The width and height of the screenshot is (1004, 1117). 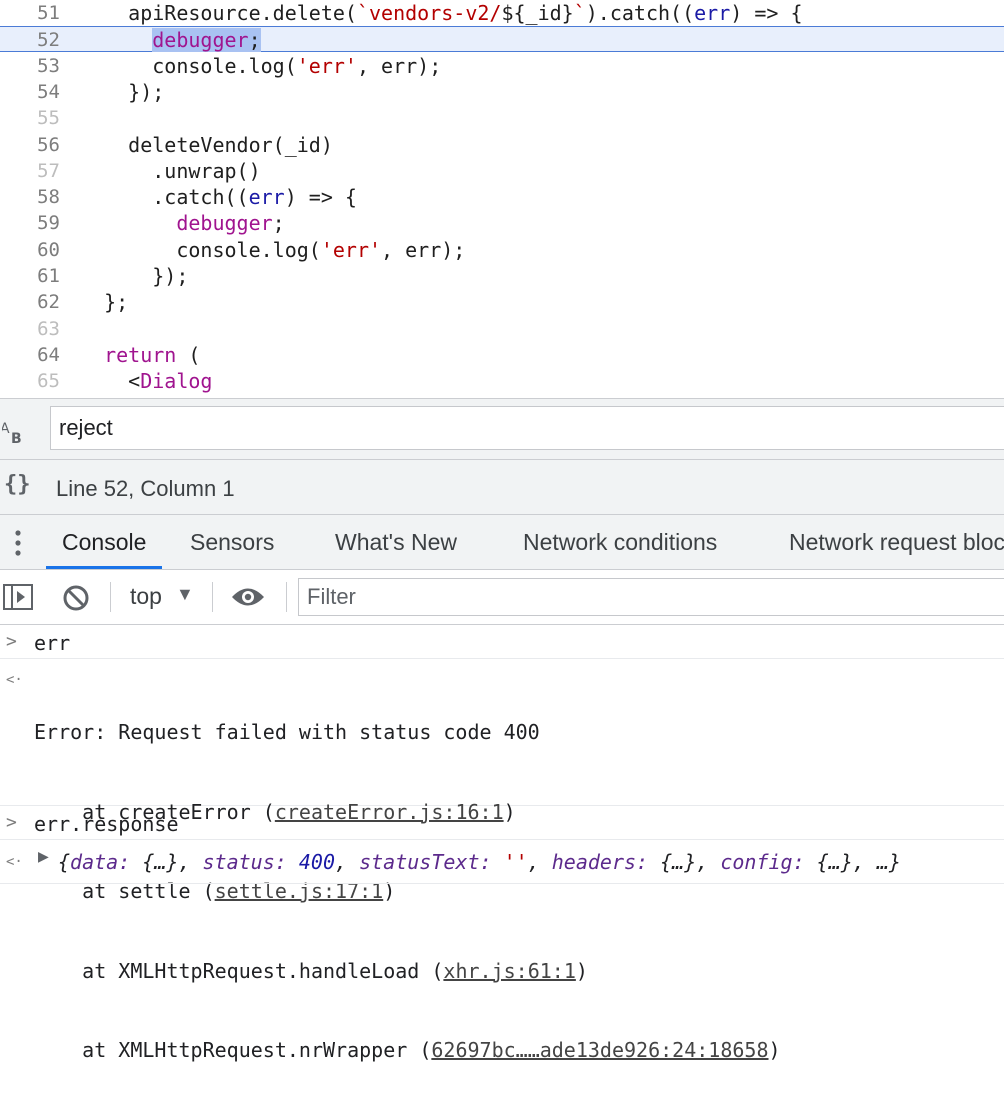 I want to click on more-tabs-icon, so click(x=18, y=543).